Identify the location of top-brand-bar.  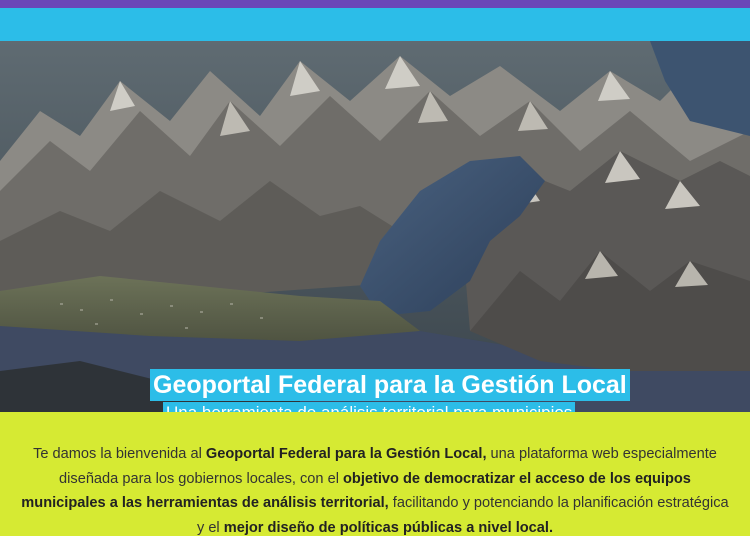
(375, 4).